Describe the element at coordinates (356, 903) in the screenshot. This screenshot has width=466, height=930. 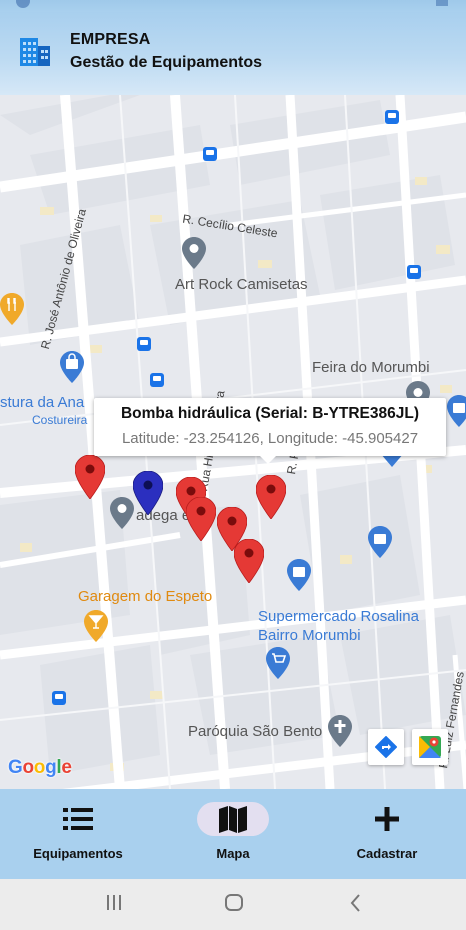
I see `back-icon` at that location.